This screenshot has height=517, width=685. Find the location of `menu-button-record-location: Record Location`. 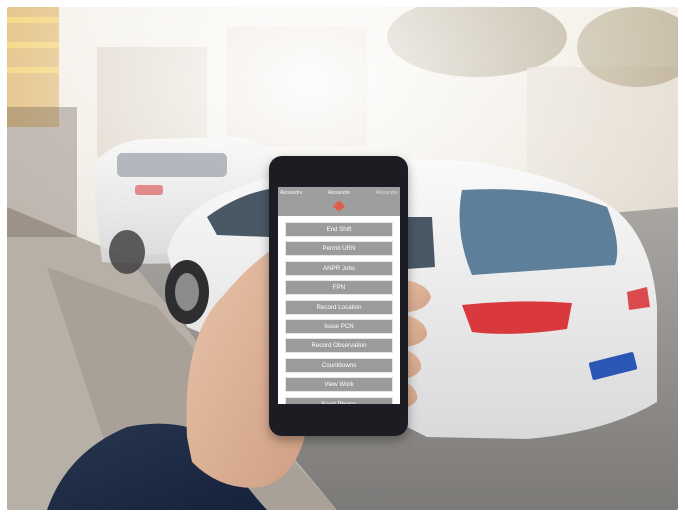

menu-button-record-location: Record Location is located at coordinates (339, 307).